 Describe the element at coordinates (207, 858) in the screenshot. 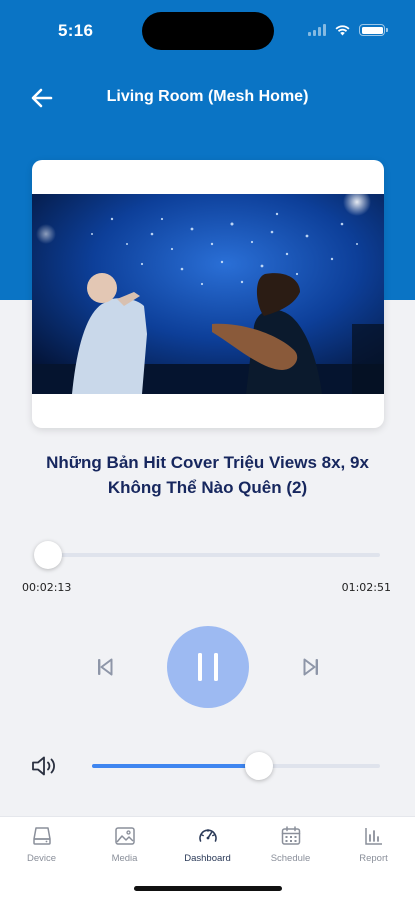

I see `tab-label: Dashboard` at that location.